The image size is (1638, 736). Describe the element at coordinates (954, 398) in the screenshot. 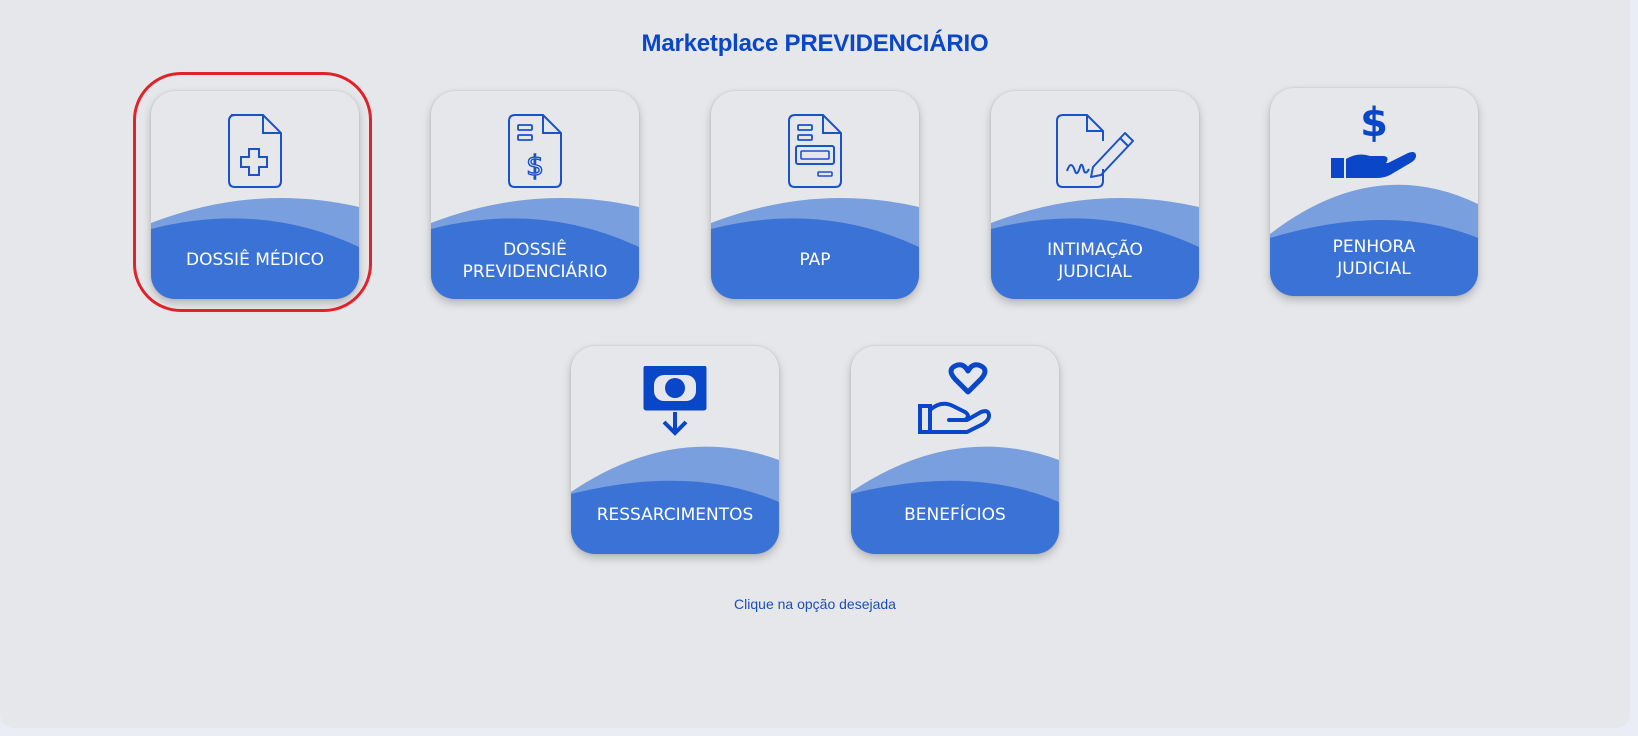

I see `hand-heart-icon` at that location.